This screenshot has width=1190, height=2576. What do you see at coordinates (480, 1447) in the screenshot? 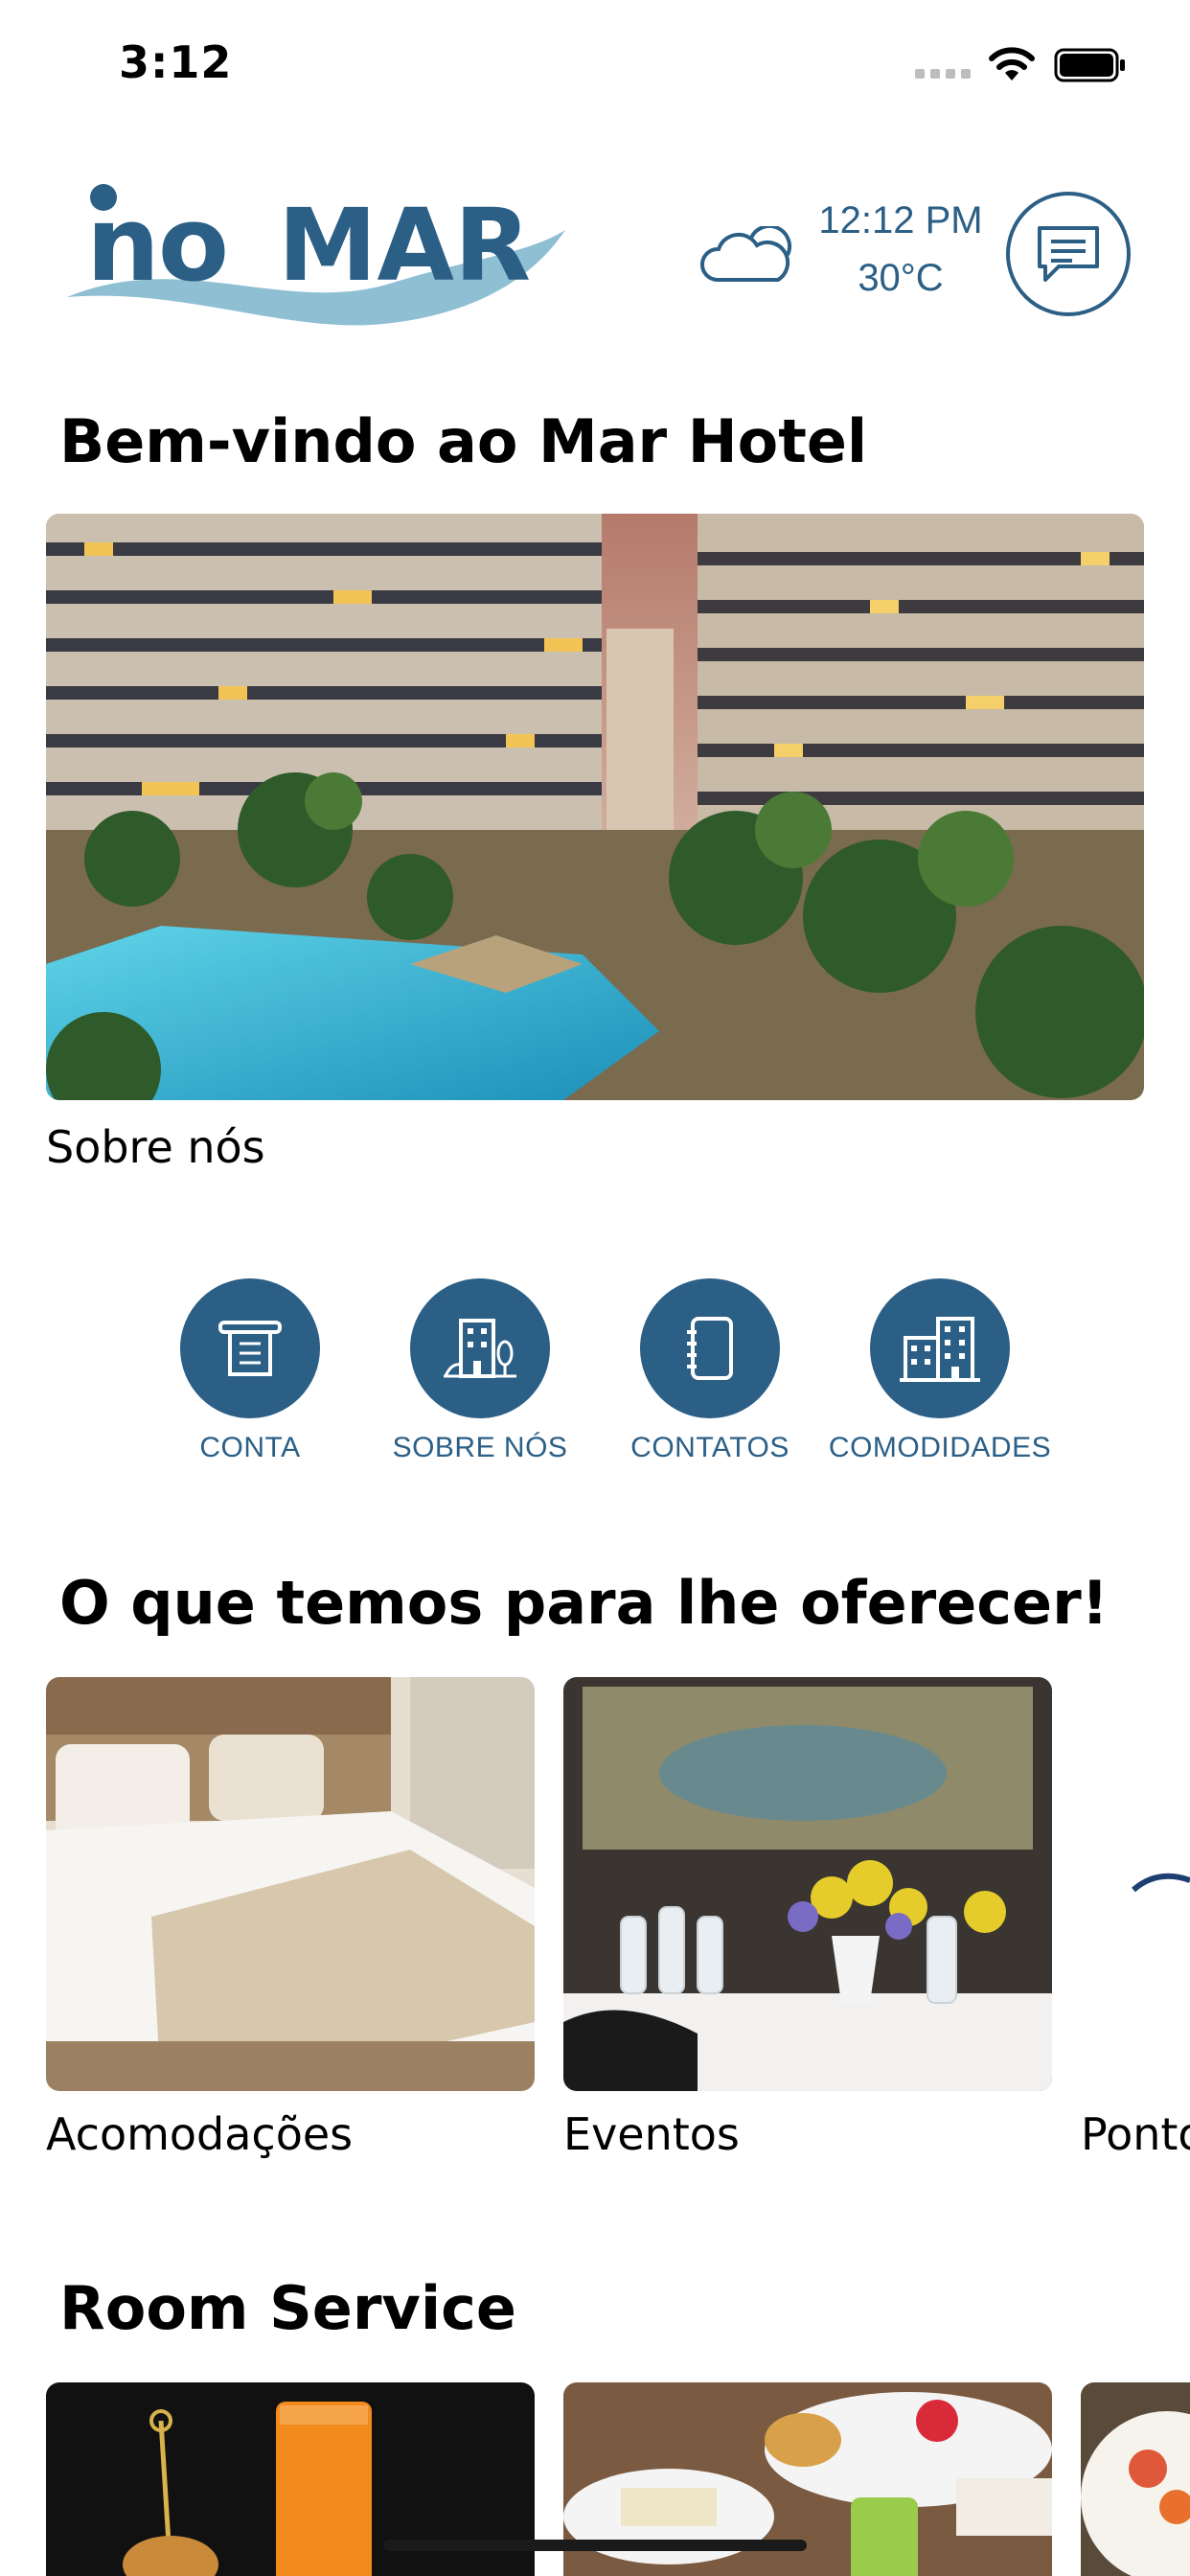
I see `quick-action-label: SOBRE NÓS` at bounding box center [480, 1447].